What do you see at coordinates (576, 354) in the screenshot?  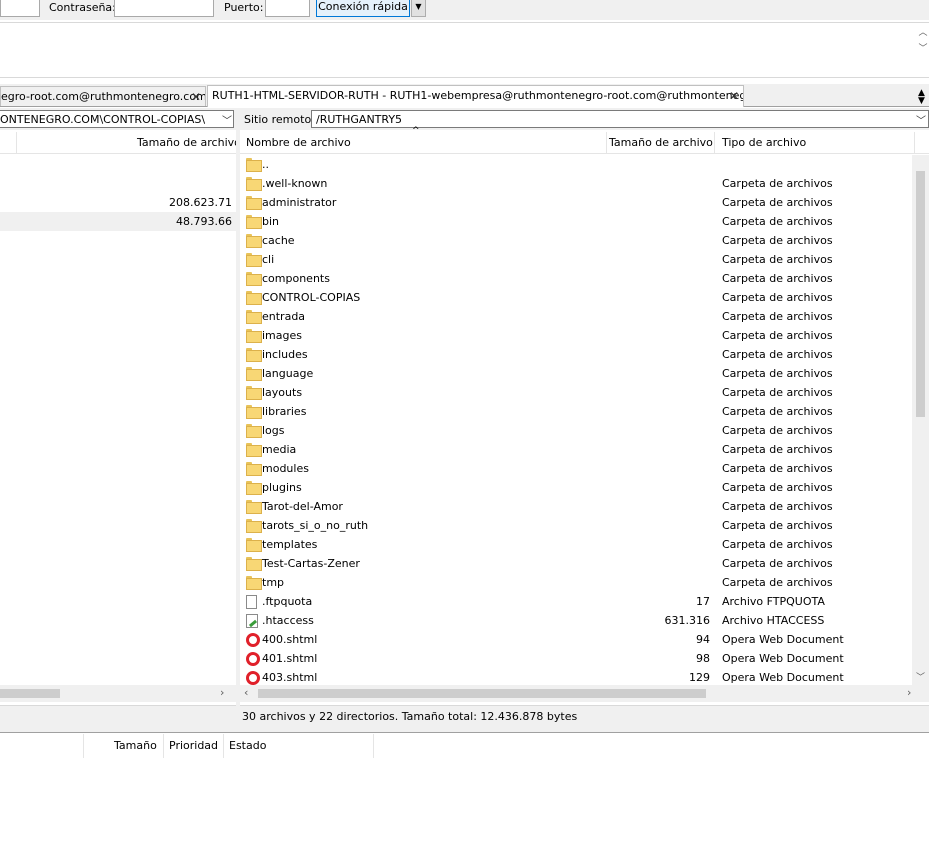 I see `table-row: includes Carpeta de archivos` at bounding box center [576, 354].